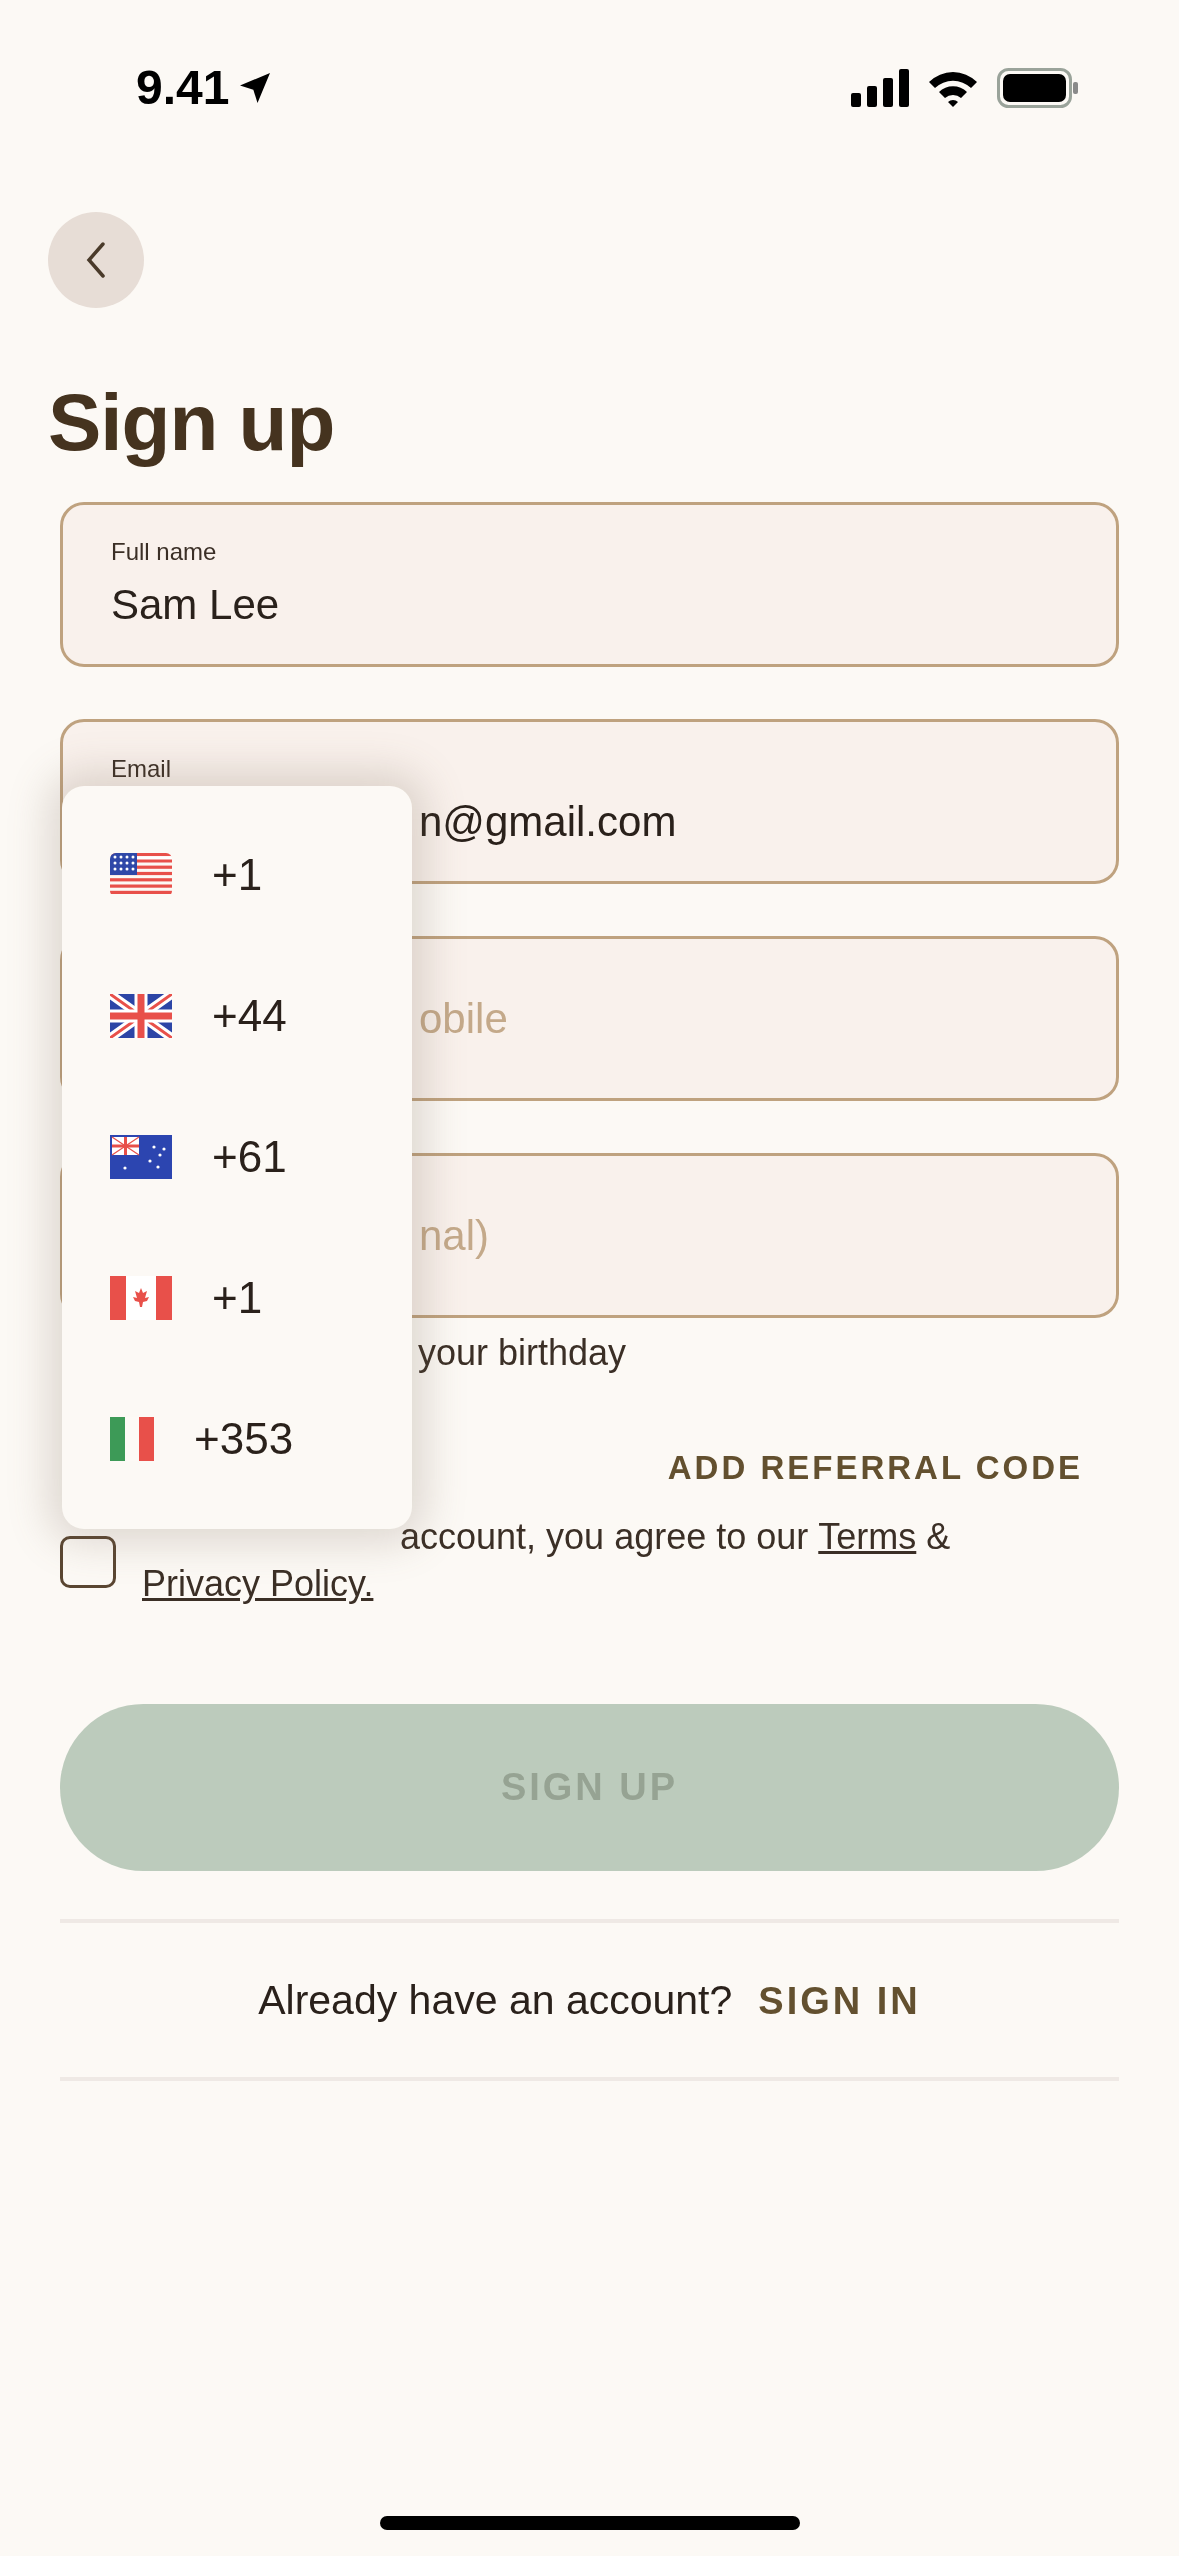  Describe the element at coordinates (938, 1537) in the screenshot. I see `ampersand-text: &` at that location.